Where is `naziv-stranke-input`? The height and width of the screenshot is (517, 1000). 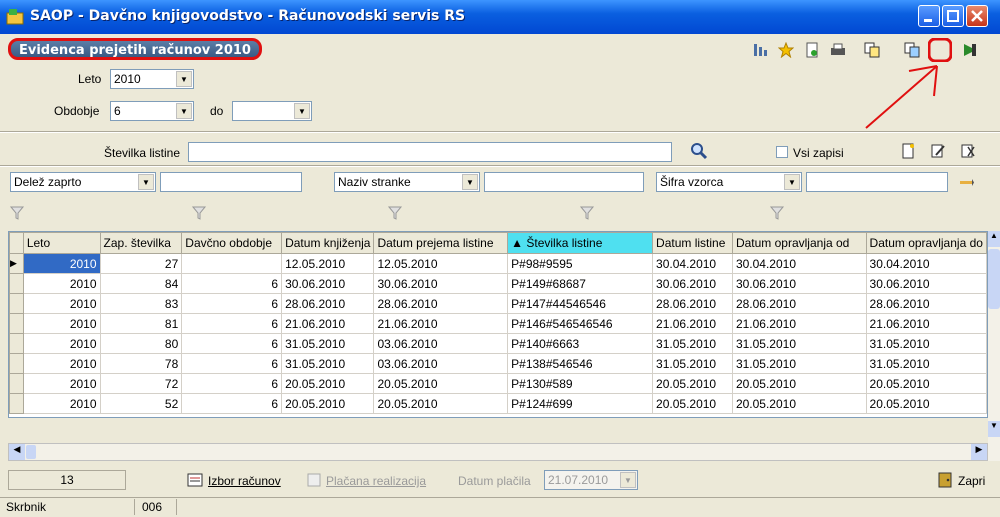
naziv-stranke-input is located at coordinates (564, 182).